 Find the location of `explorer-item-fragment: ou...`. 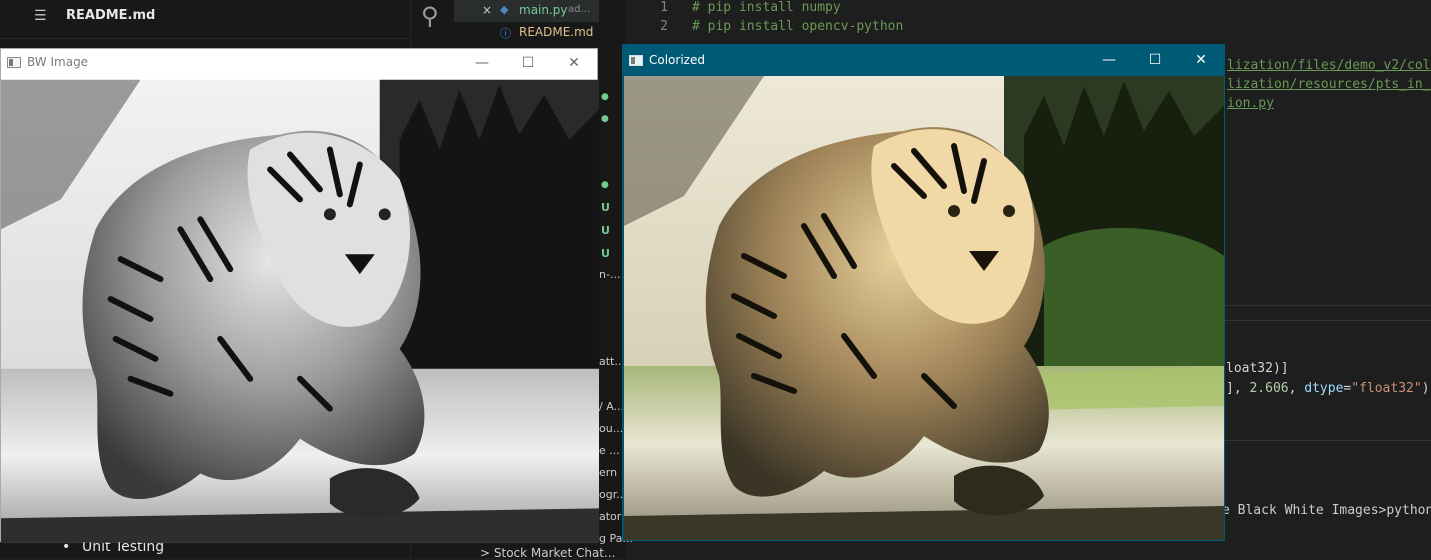

explorer-item-fragment: ou... is located at coordinates (611, 428).